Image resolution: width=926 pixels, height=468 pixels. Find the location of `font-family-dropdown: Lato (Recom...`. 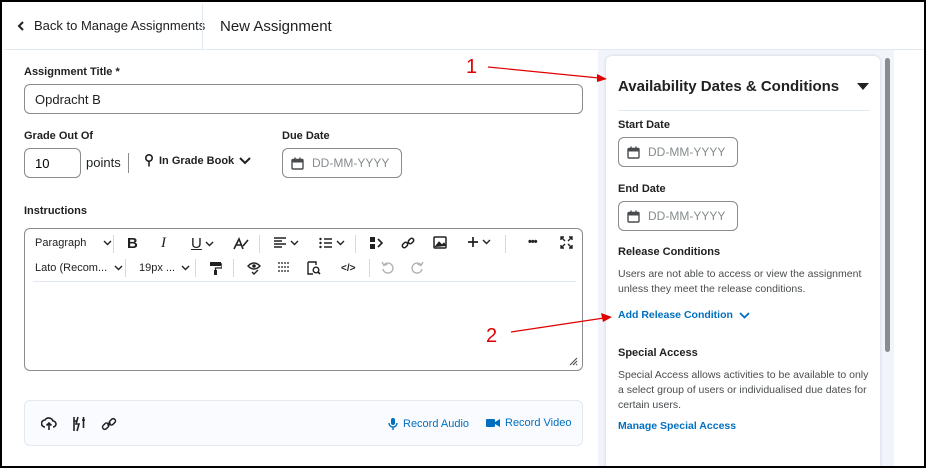

font-family-dropdown: Lato (Recom... is located at coordinates (79, 268).